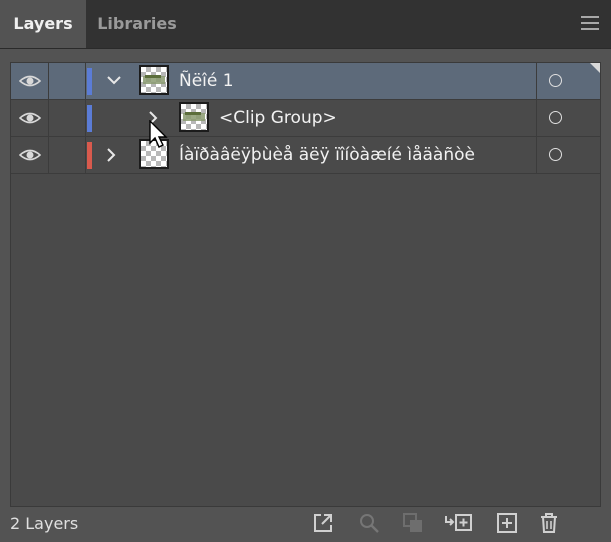  What do you see at coordinates (305, 523) in the screenshot?
I see `panel-footer: 2 Layers` at bounding box center [305, 523].